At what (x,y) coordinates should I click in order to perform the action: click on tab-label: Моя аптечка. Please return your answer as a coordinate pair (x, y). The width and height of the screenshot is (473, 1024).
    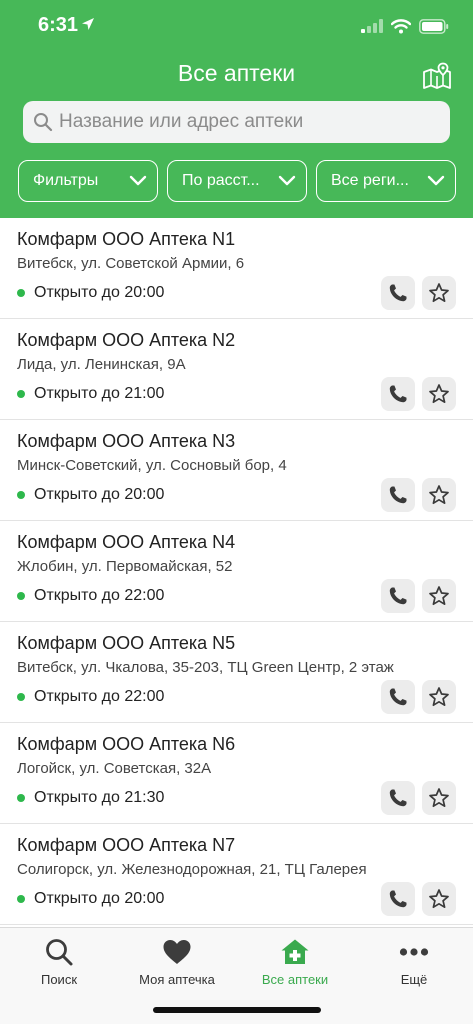
    Looking at the image, I should click on (177, 979).